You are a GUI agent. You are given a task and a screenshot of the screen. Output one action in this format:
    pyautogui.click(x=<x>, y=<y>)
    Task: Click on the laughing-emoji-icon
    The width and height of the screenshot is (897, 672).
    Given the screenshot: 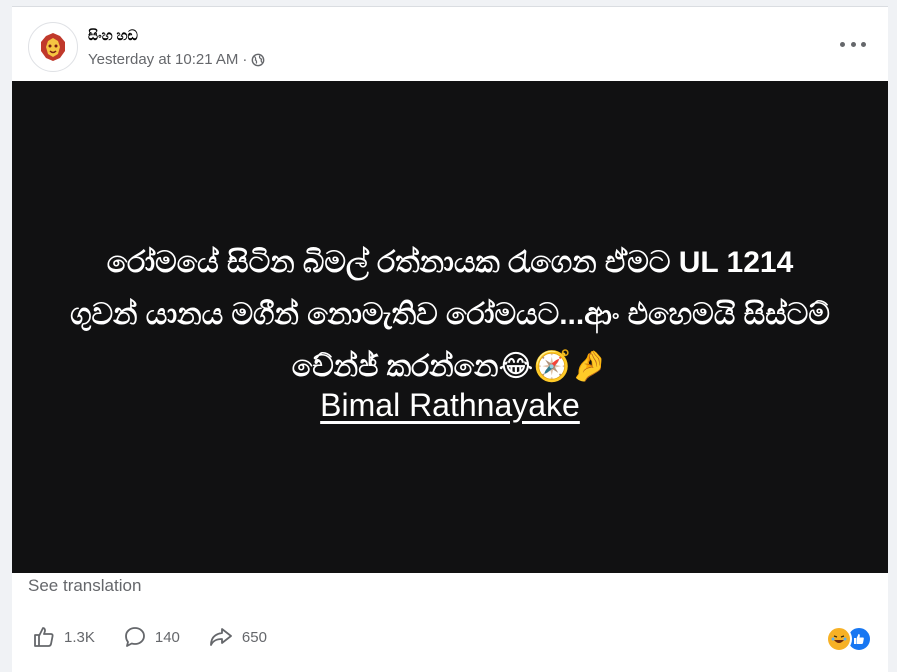 What is the action you would take?
    pyautogui.click(x=839, y=639)
    